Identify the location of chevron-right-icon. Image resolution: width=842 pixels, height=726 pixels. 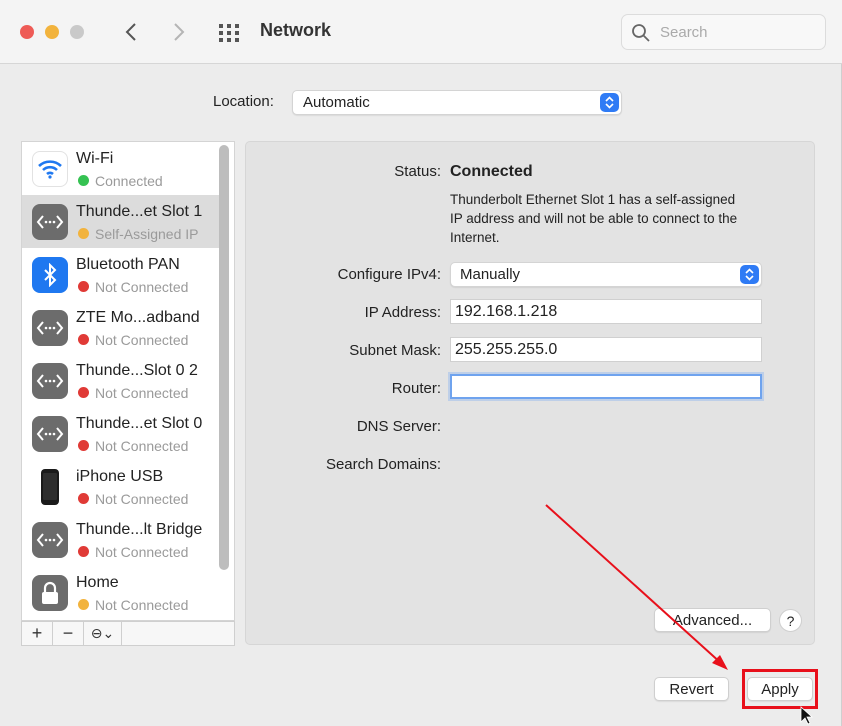
(179, 32).